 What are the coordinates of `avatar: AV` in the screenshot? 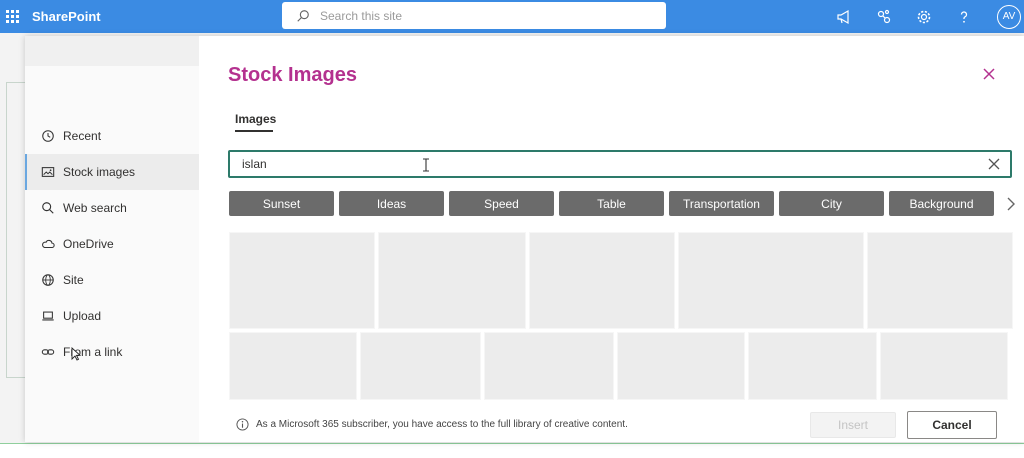 It's located at (1009, 16).